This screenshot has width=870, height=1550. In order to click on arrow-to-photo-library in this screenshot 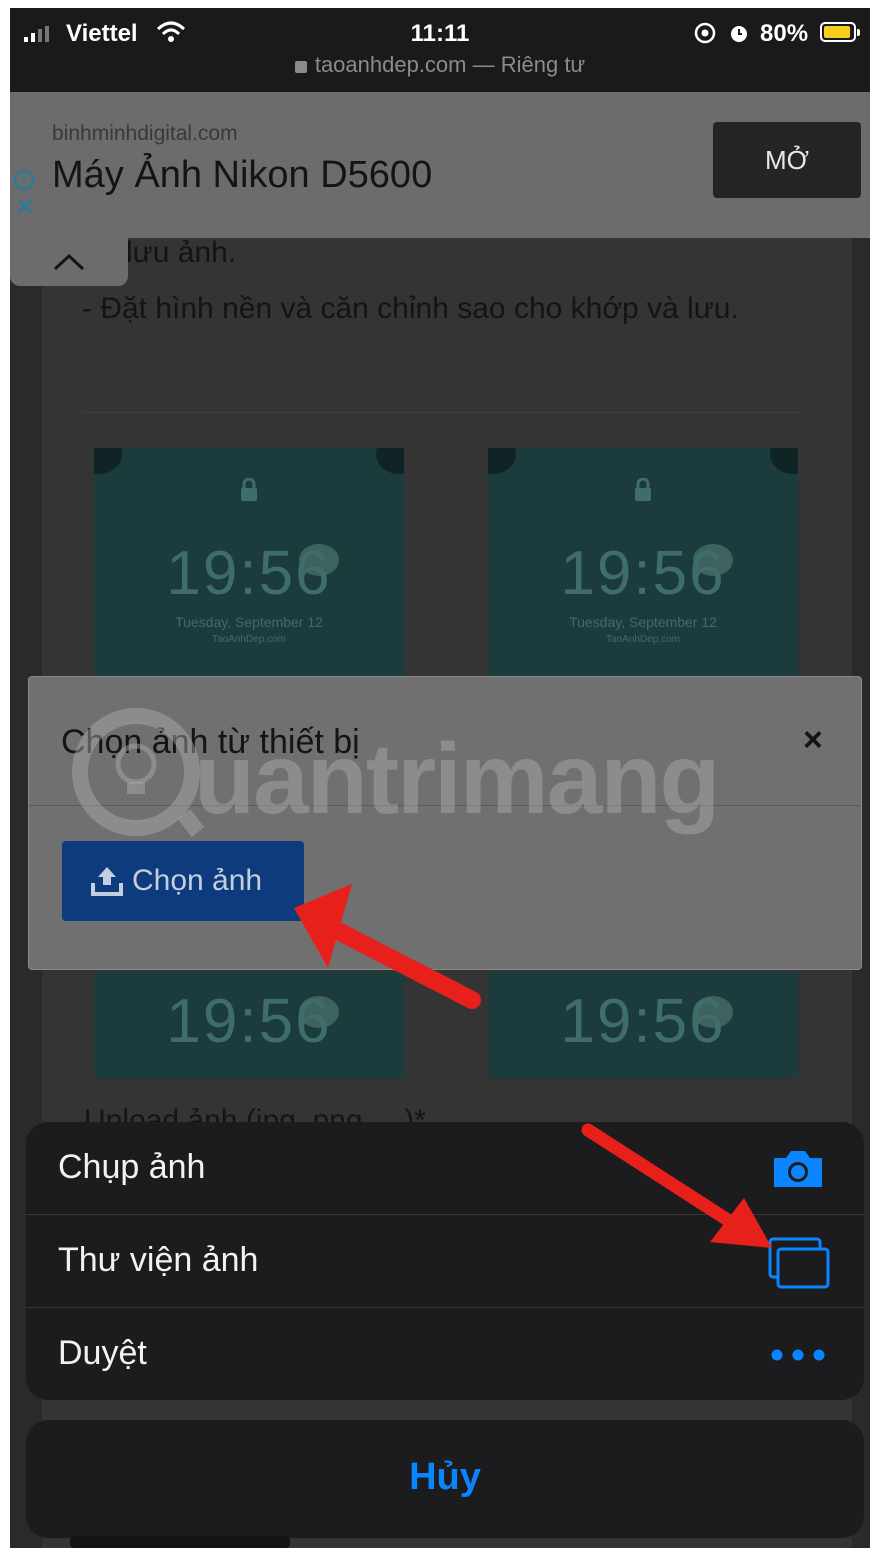, I will do `click(676, 1185)`.